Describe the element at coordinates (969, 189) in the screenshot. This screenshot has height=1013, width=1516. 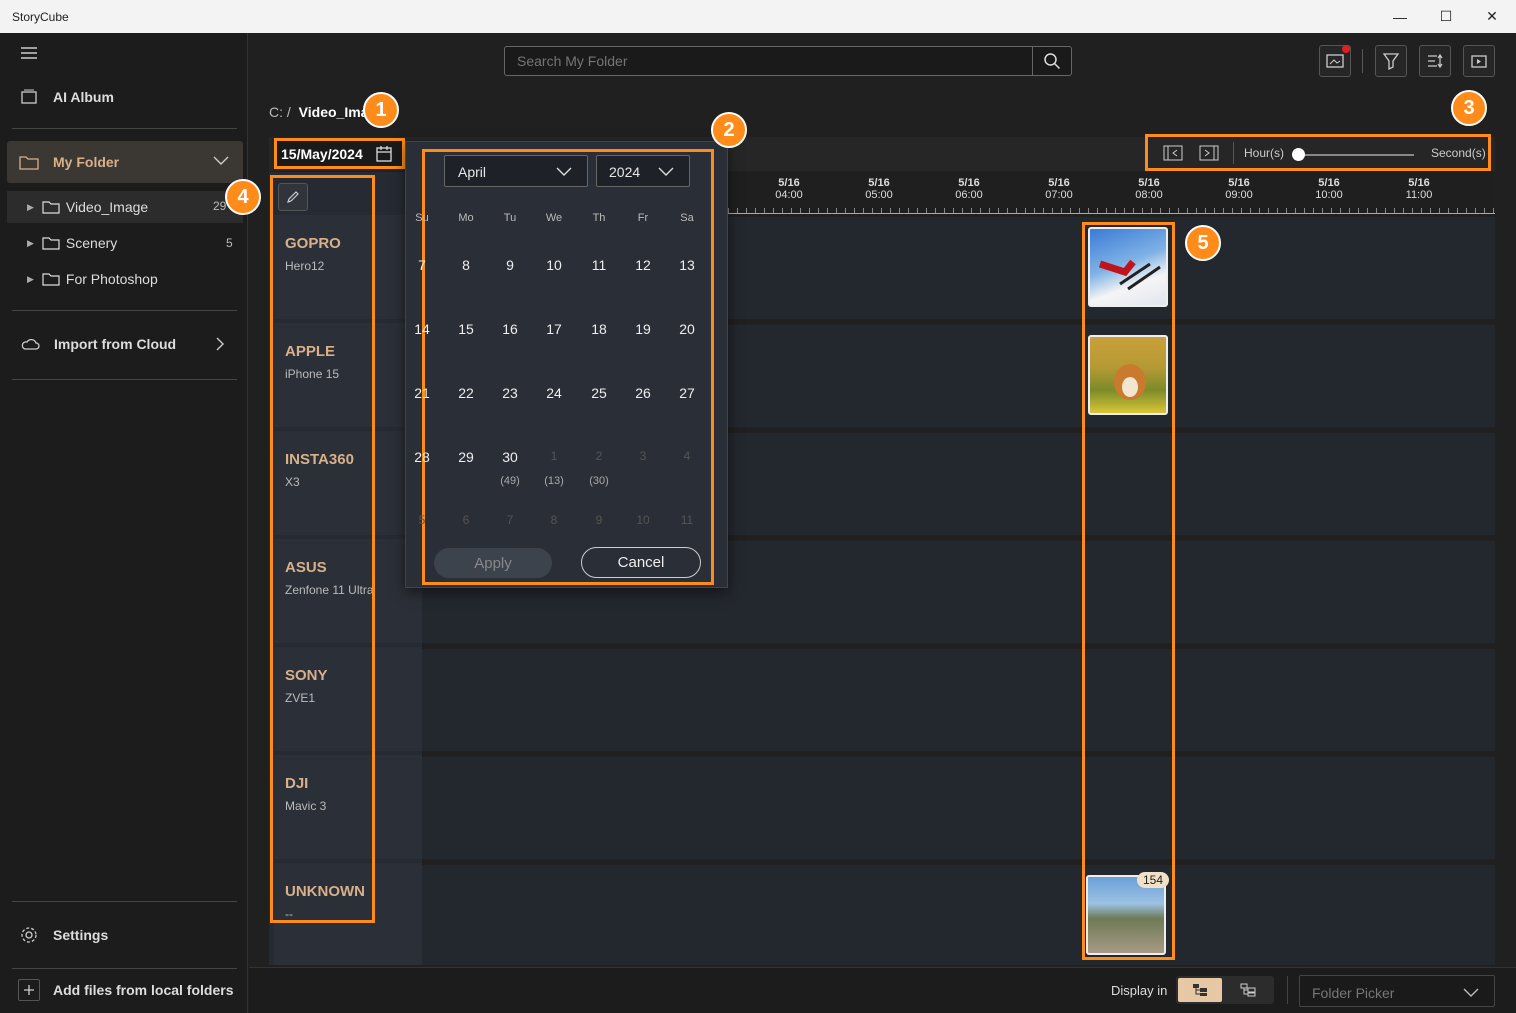
I see `time-tick-label: 5/16 06:00` at that location.